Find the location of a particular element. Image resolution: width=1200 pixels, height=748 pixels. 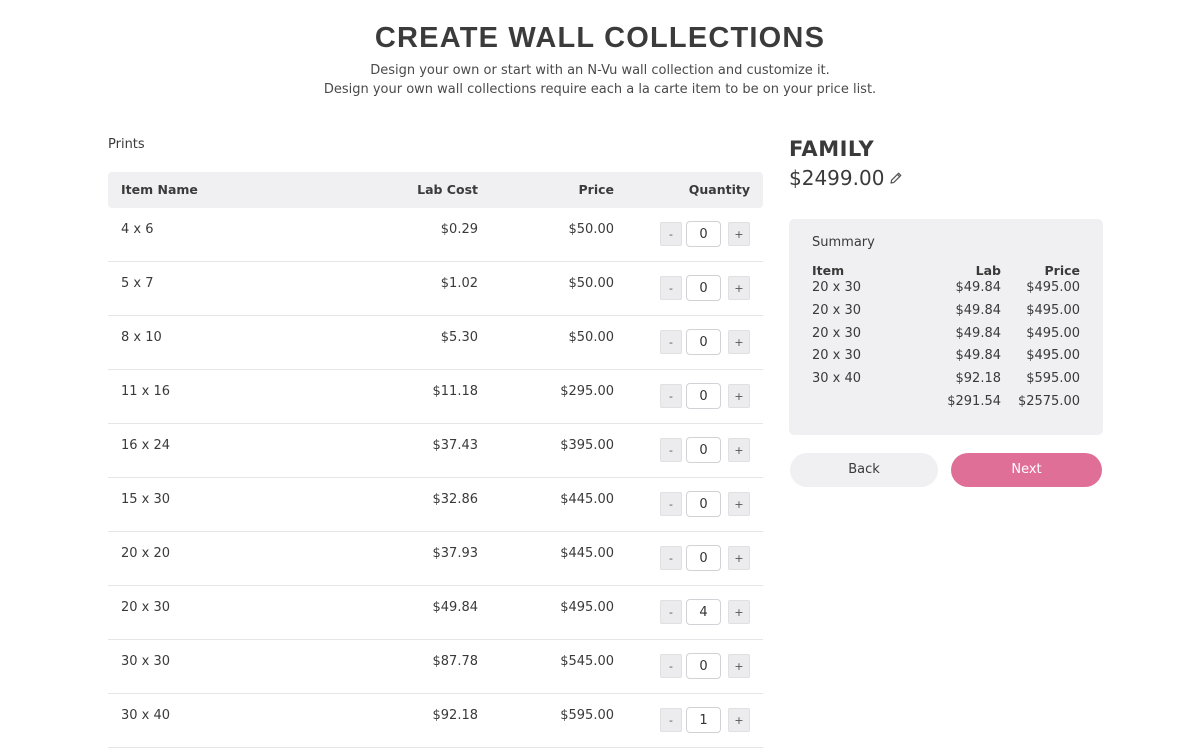

item-name: 20 x 30 is located at coordinates (146, 607).